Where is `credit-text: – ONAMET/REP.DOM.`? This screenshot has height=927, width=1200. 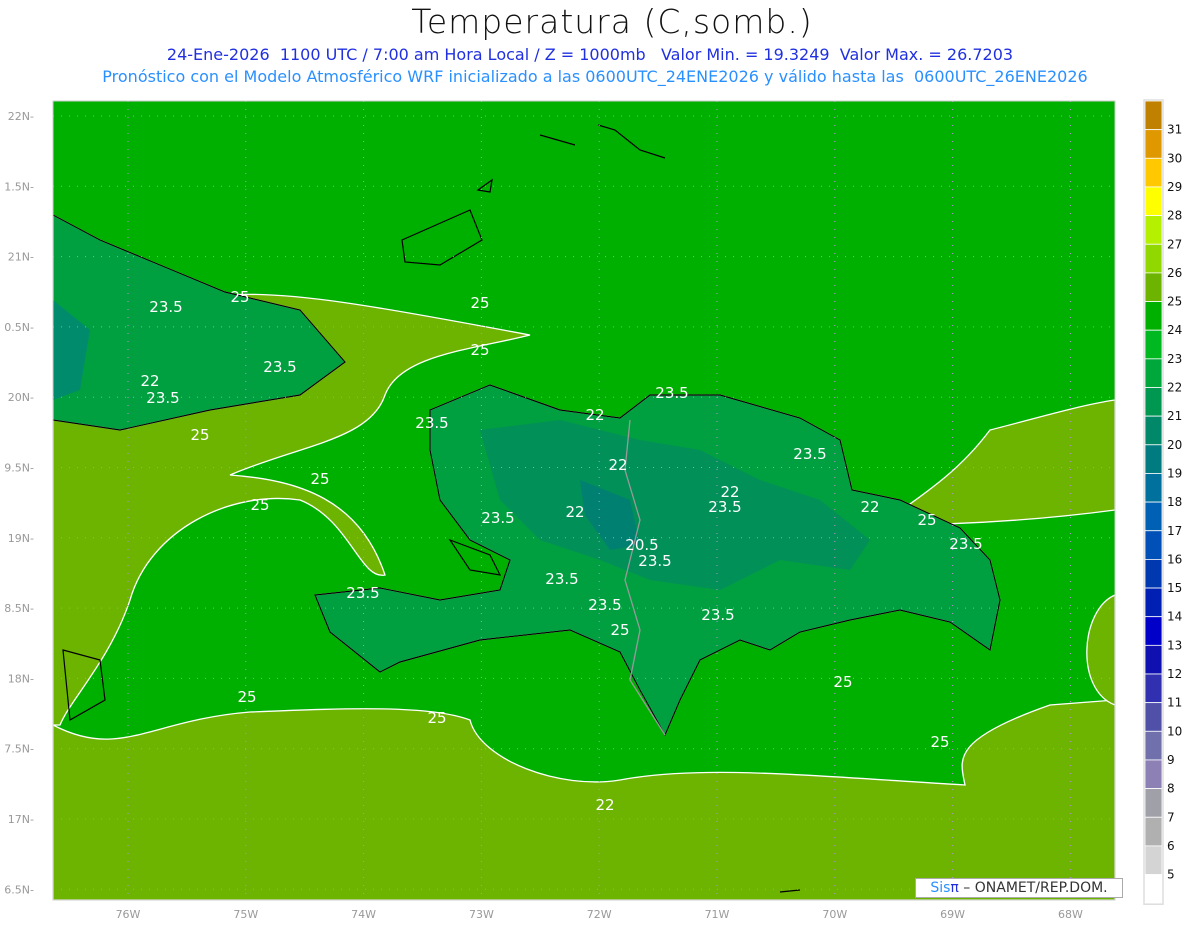
credit-text: – ONAMET/REP.DOM. is located at coordinates (1033, 888).